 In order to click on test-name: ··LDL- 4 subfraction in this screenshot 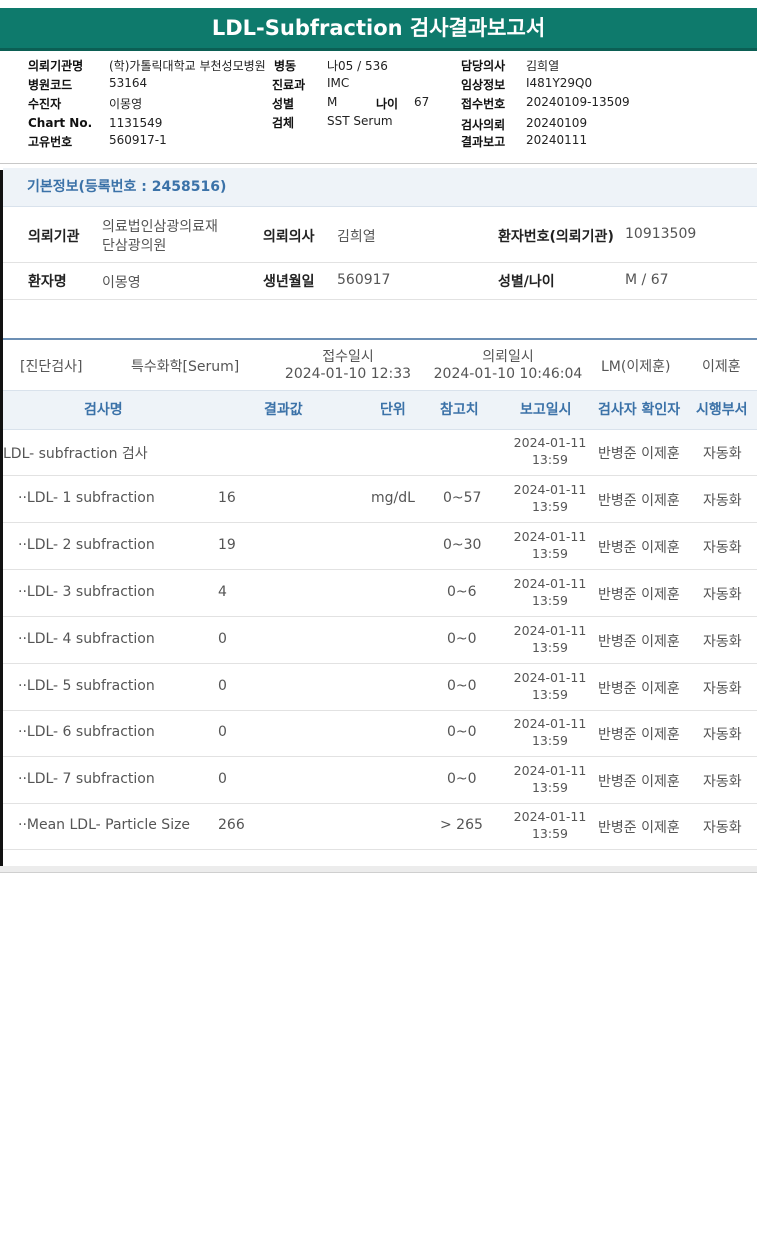, I will do `click(86, 639)`.